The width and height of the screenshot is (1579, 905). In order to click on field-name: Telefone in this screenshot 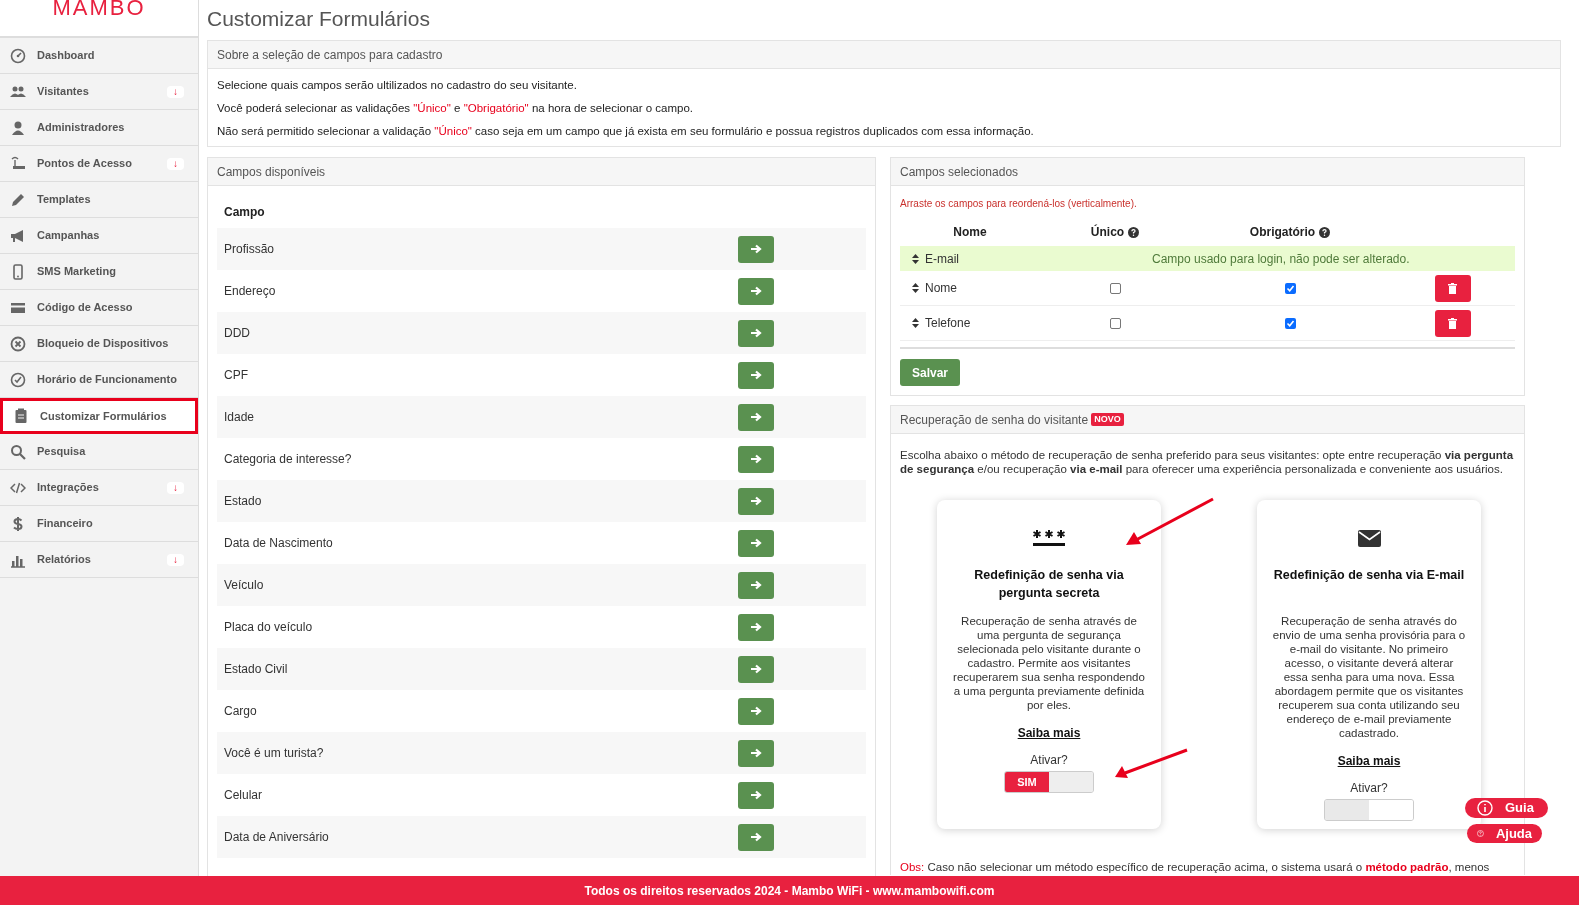, I will do `click(948, 323)`.